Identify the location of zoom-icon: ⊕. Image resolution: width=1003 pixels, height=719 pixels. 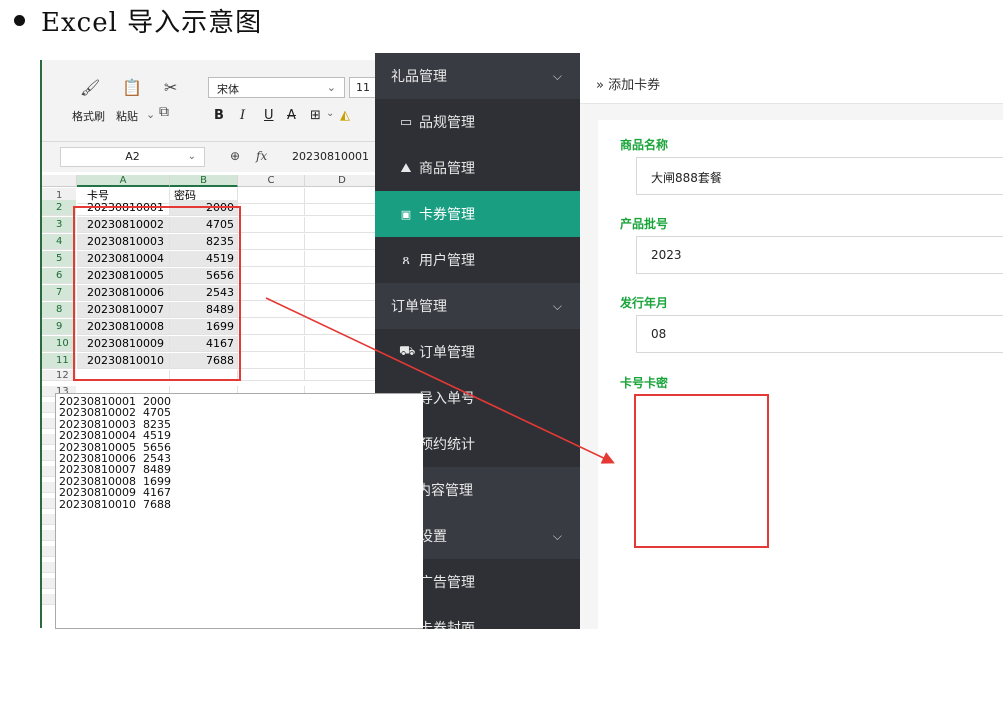
(235, 156).